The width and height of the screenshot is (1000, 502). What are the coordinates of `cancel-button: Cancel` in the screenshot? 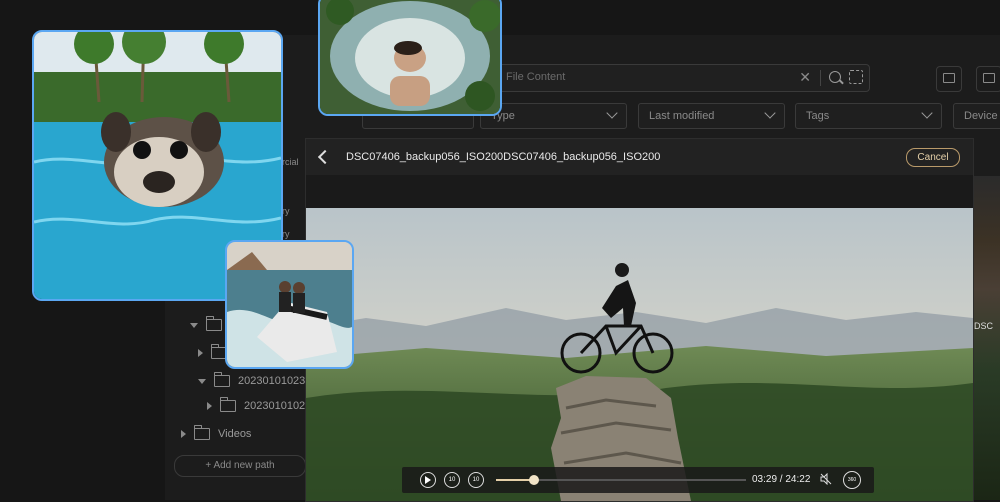 It's located at (933, 157).